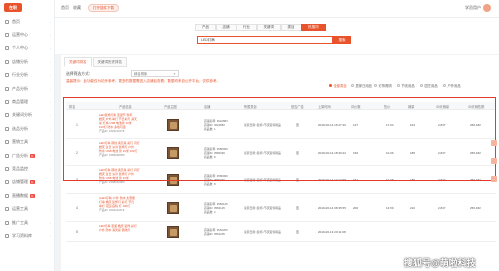  Describe the element at coordinates (383, 85) in the screenshot. I see `category-radio: 灯饰照明` at that location.